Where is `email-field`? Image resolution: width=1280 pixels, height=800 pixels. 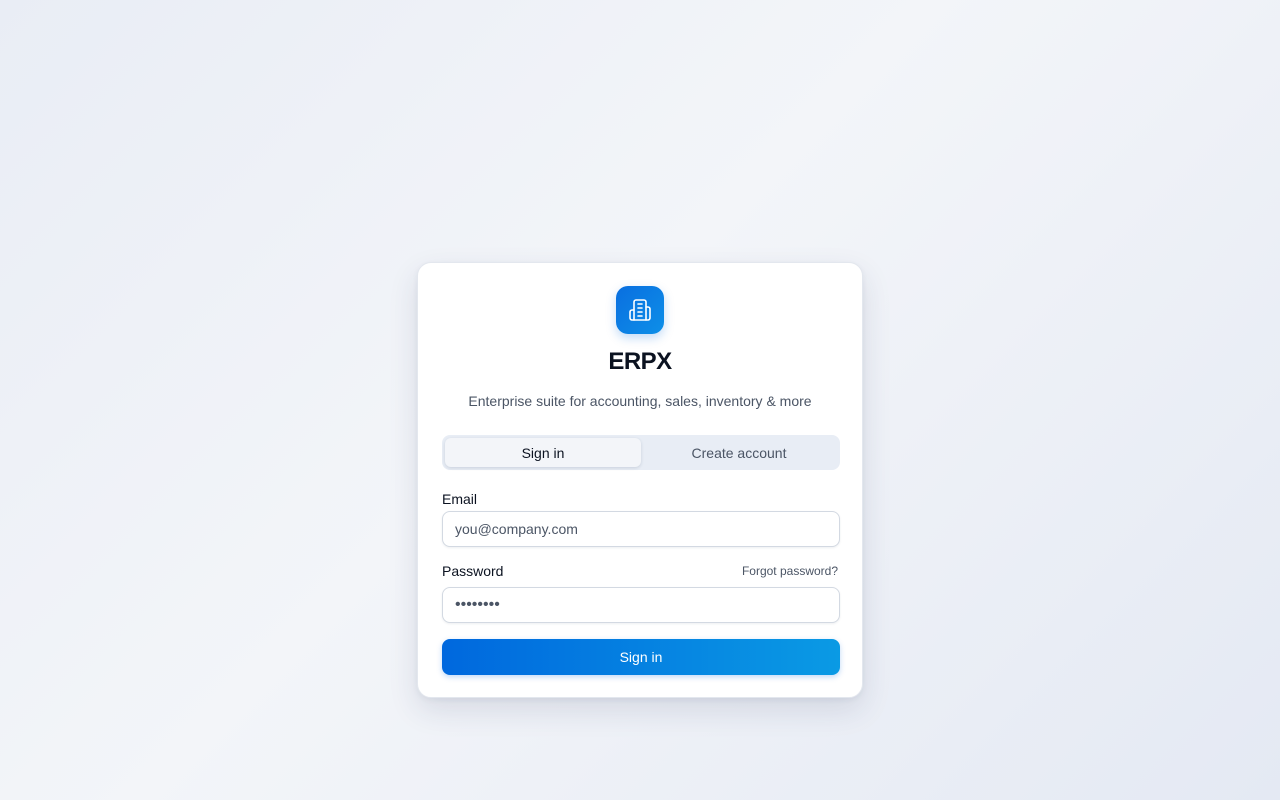 email-field is located at coordinates (641, 529).